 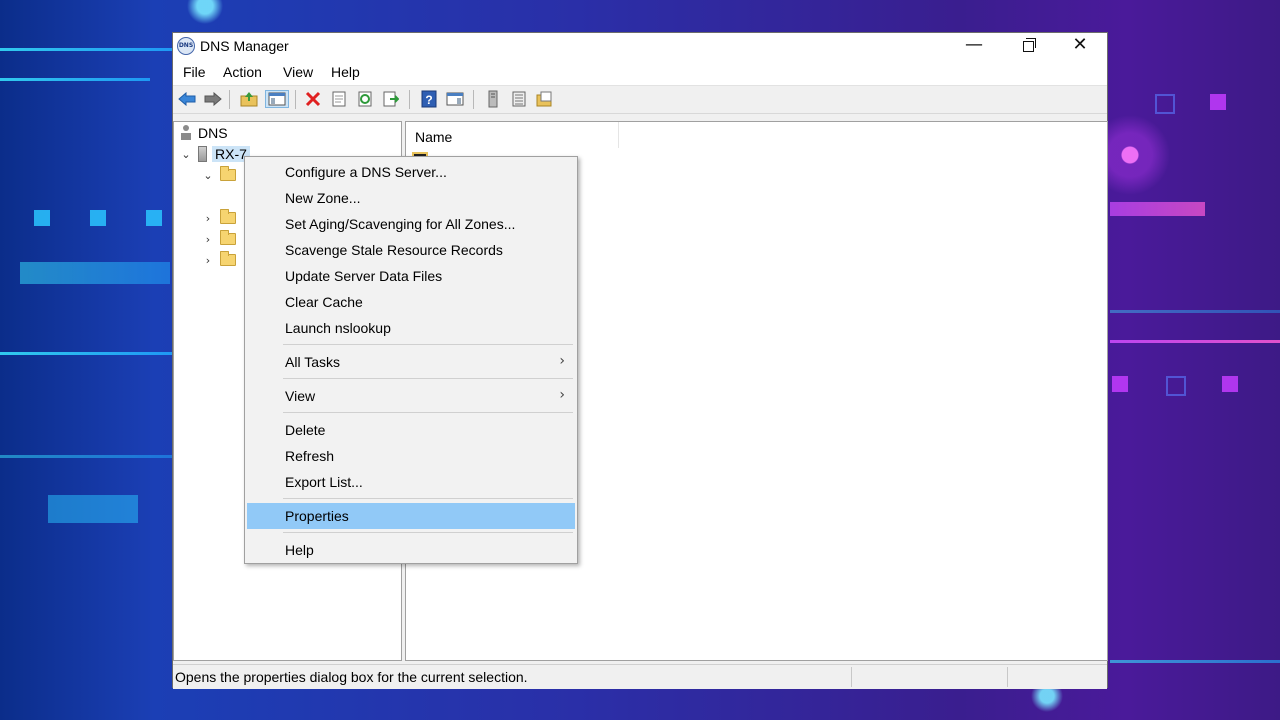 I want to click on menu-item-delete: Delete, so click(x=411, y=430).